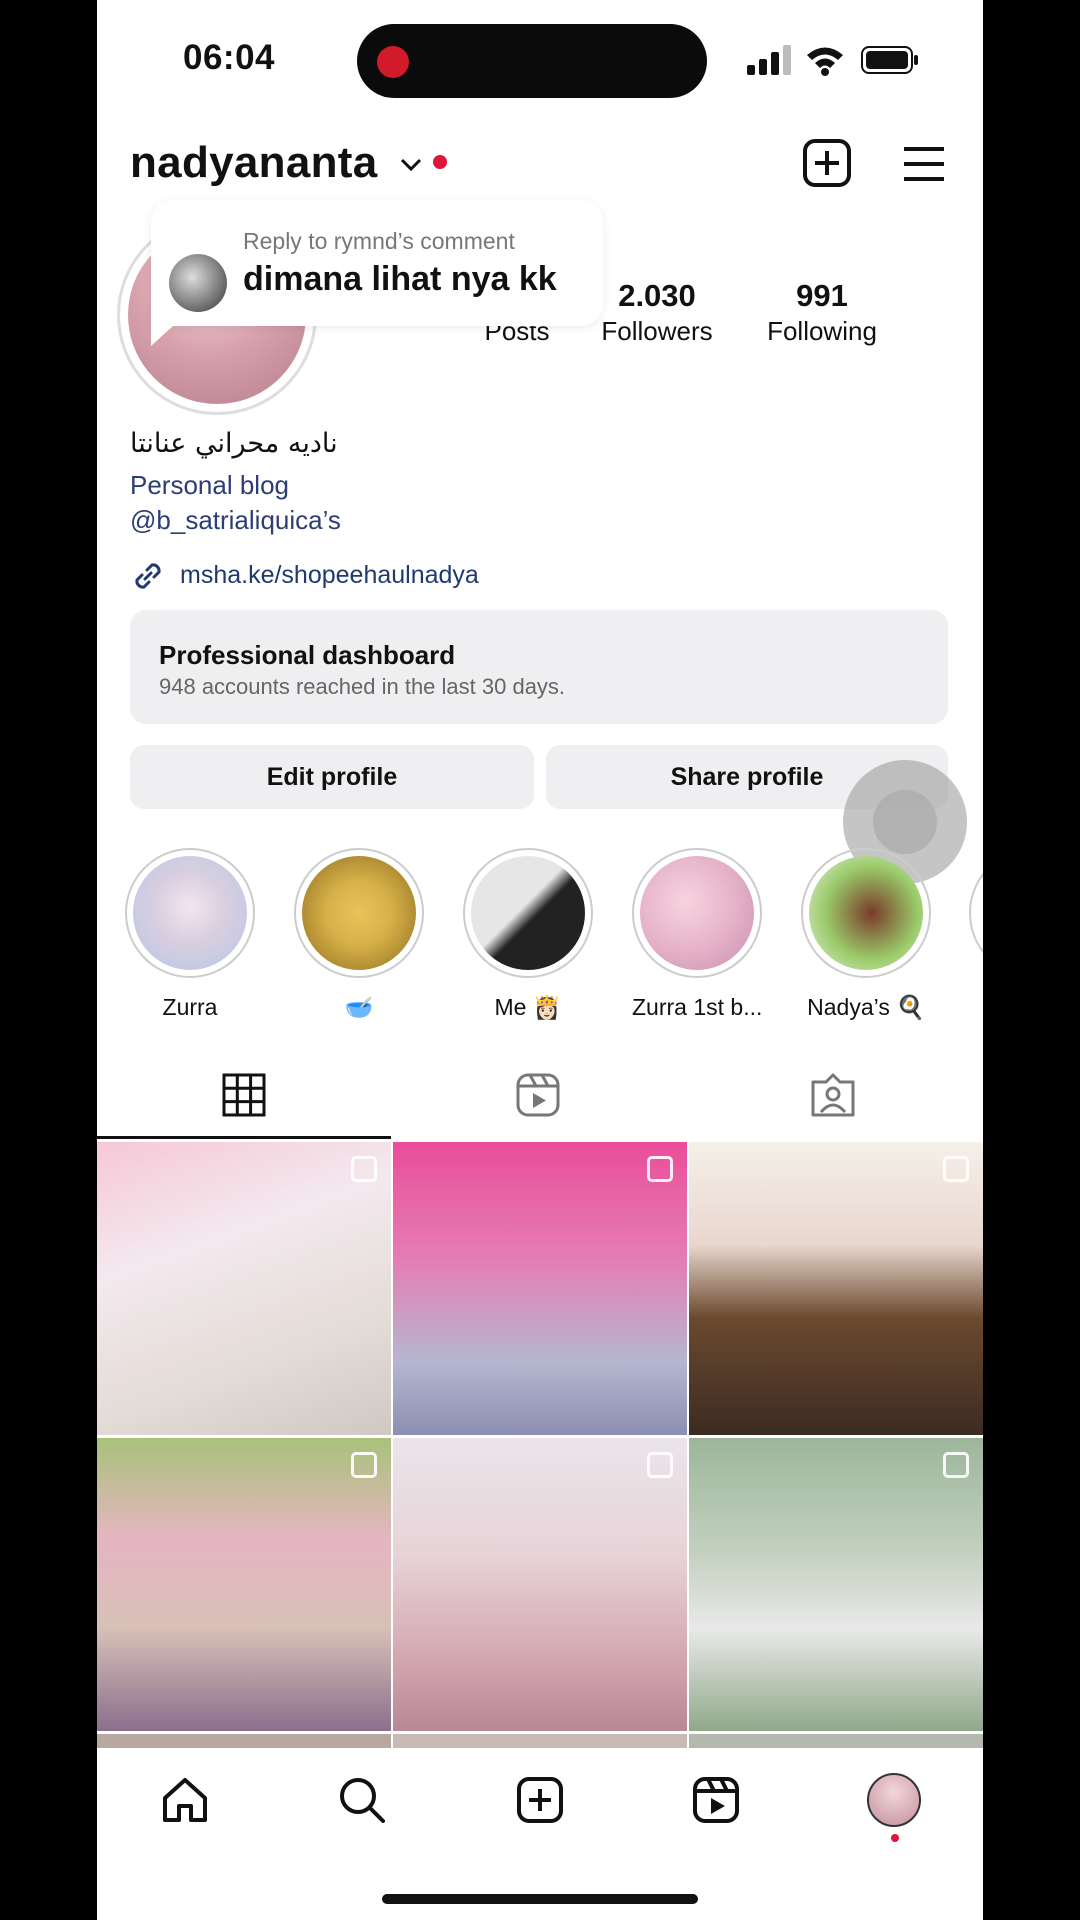 The height and width of the screenshot is (1920, 1080). I want to click on profile-notification-dot, so click(895, 1838).